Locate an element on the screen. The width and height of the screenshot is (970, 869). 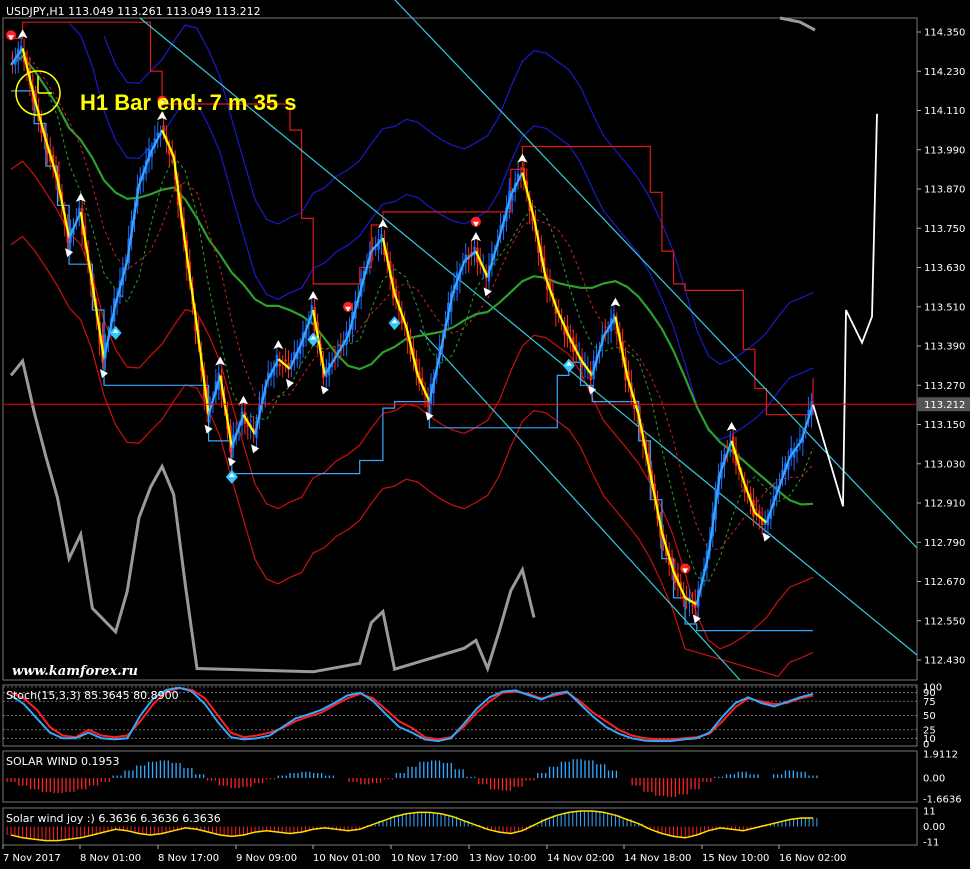
solar-wind-joy-label: Solar wind joy :) 6.3636 6.3636 6.3636 is located at coordinates (113, 818).